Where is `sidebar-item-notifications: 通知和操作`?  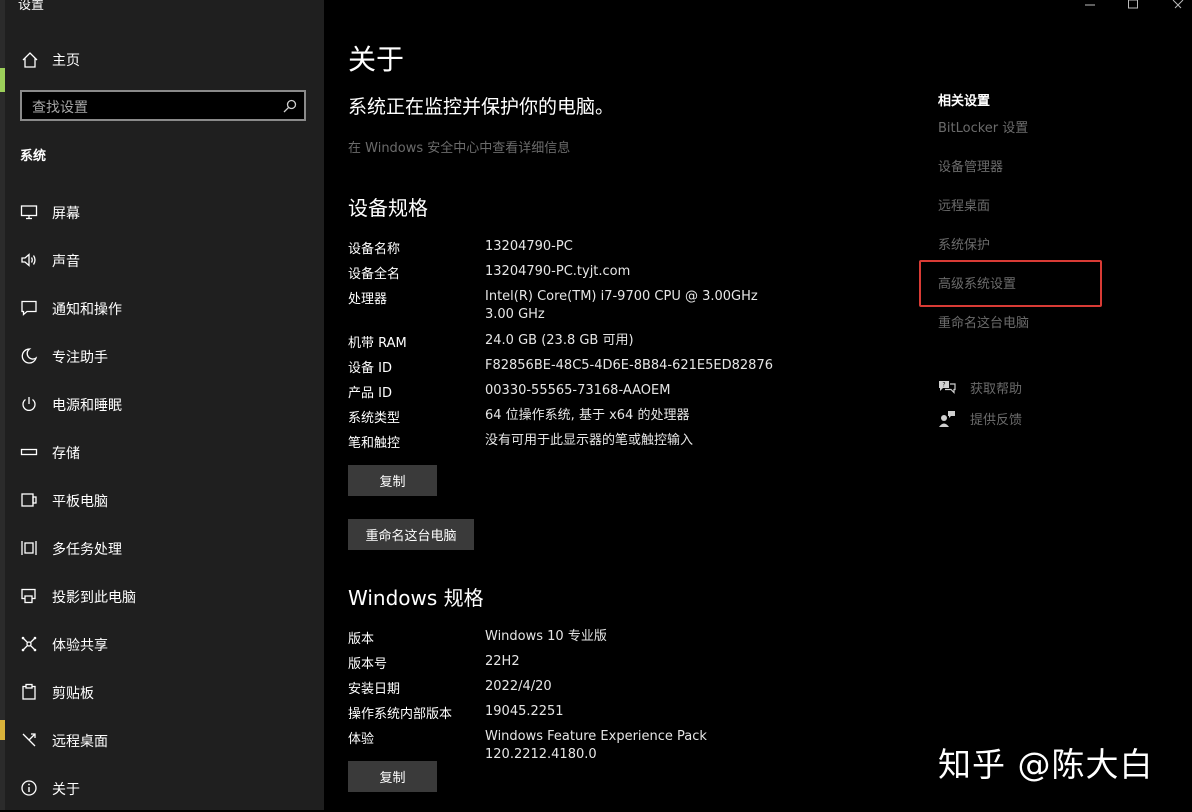 sidebar-item-notifications: 通知和操作 is located at coordinates (164, 308).